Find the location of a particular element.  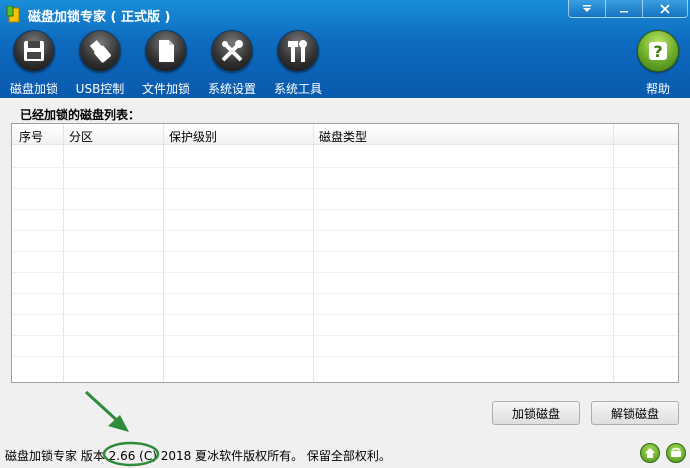

window-title: 磁盘加锁专家 ( 正式版 ) is located at coordinates (99, 17).